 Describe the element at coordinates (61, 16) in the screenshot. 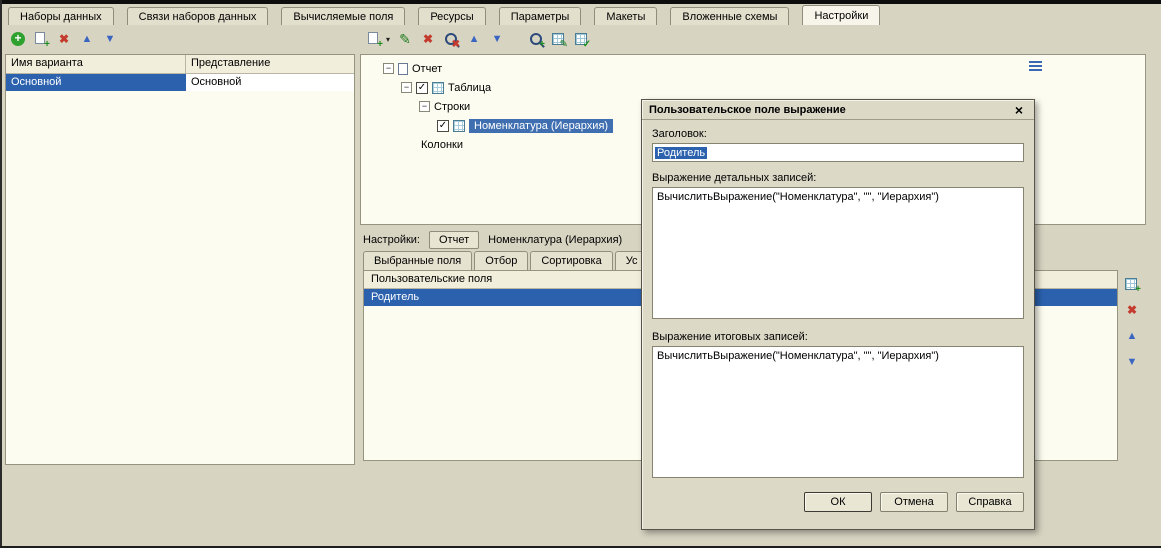

I see `tab-data-sets: Наборы данных` at that location.